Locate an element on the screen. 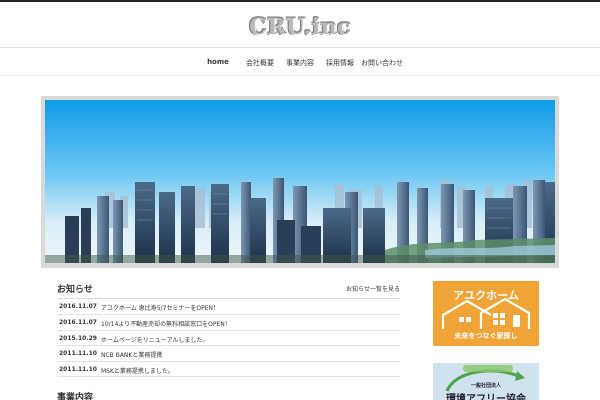  nav-recruit: 採用情報 is located at coordinates (340, 63).